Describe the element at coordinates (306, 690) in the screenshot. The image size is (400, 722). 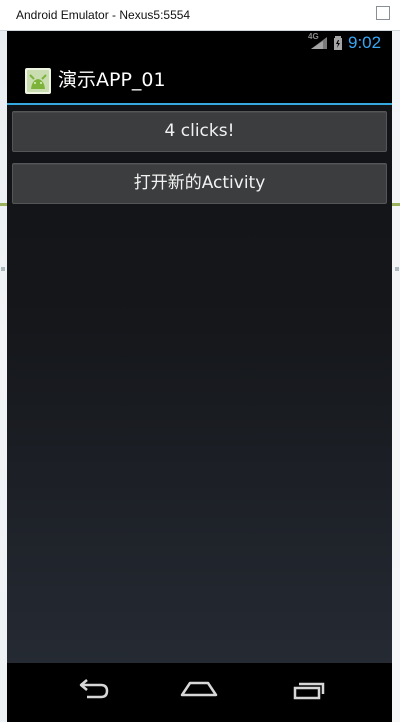
I see `recent-apps-icon` at that location.